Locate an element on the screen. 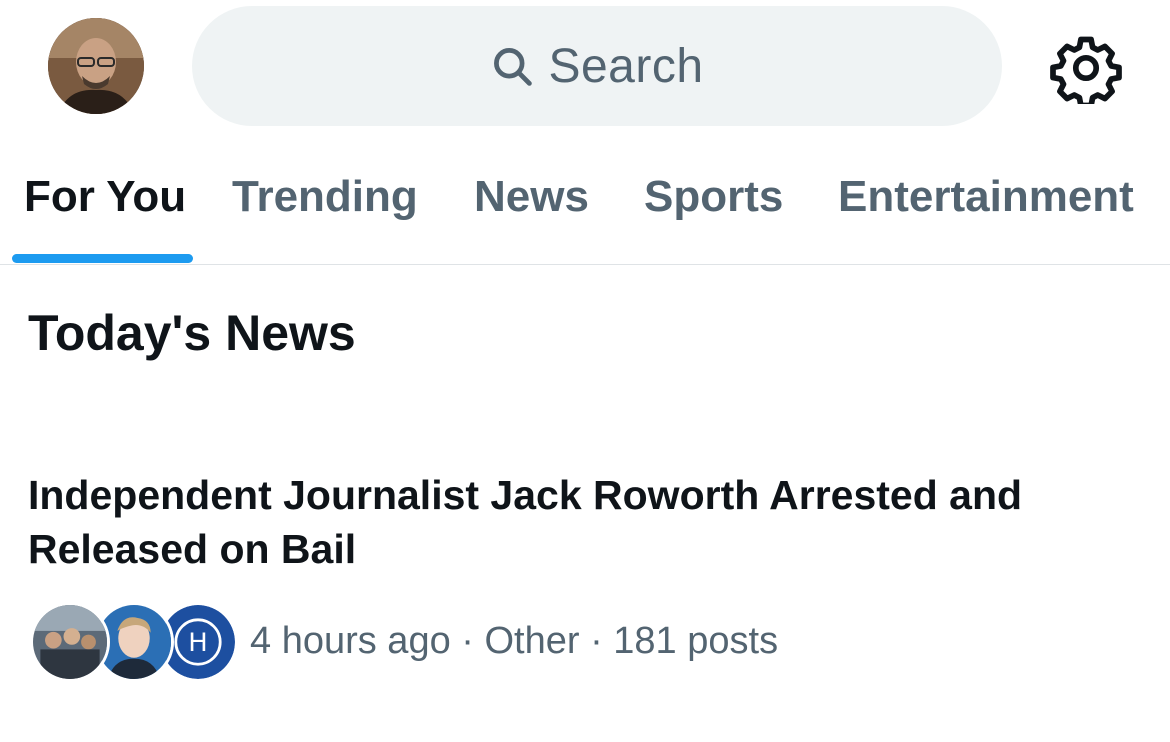  tab-for-you: For You is located at coordinates (105, 197).